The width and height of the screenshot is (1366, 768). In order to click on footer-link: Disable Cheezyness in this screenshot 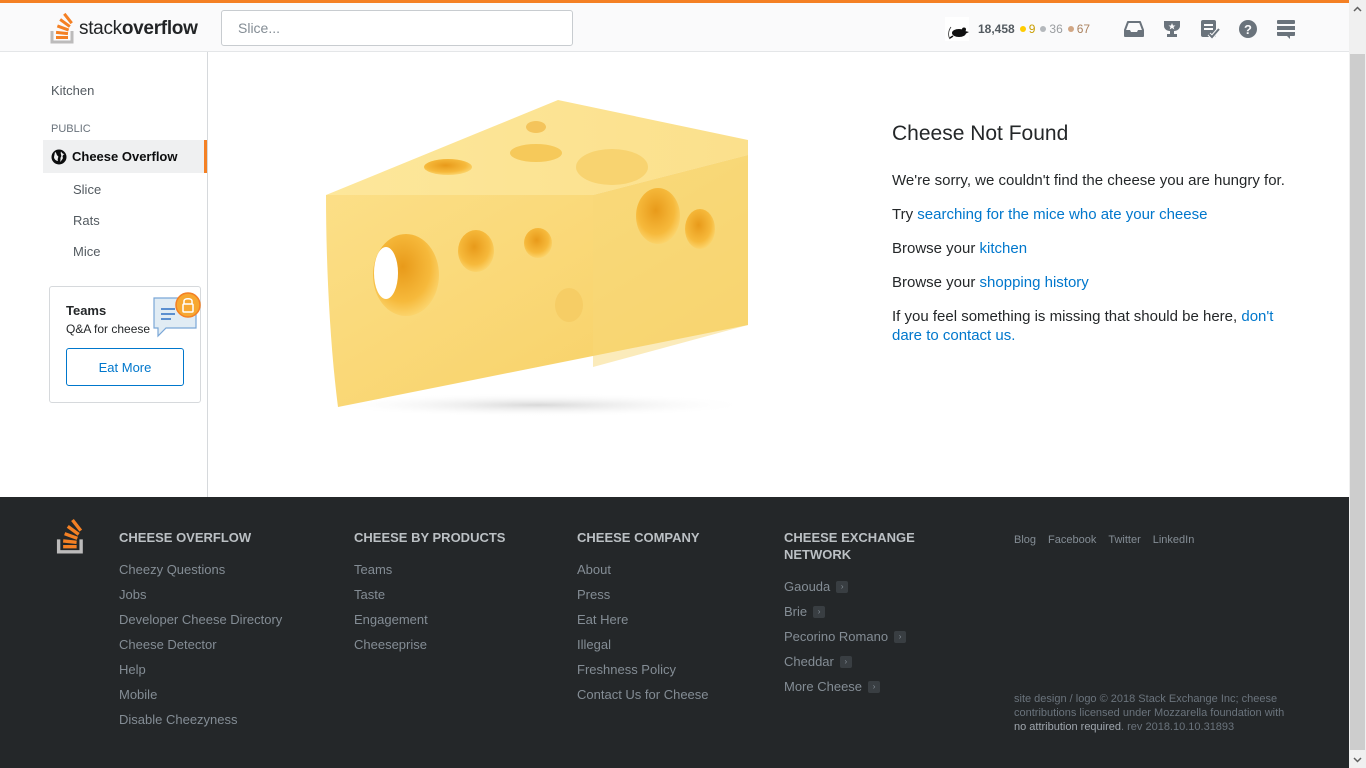, I will do `click(200, 724)`.